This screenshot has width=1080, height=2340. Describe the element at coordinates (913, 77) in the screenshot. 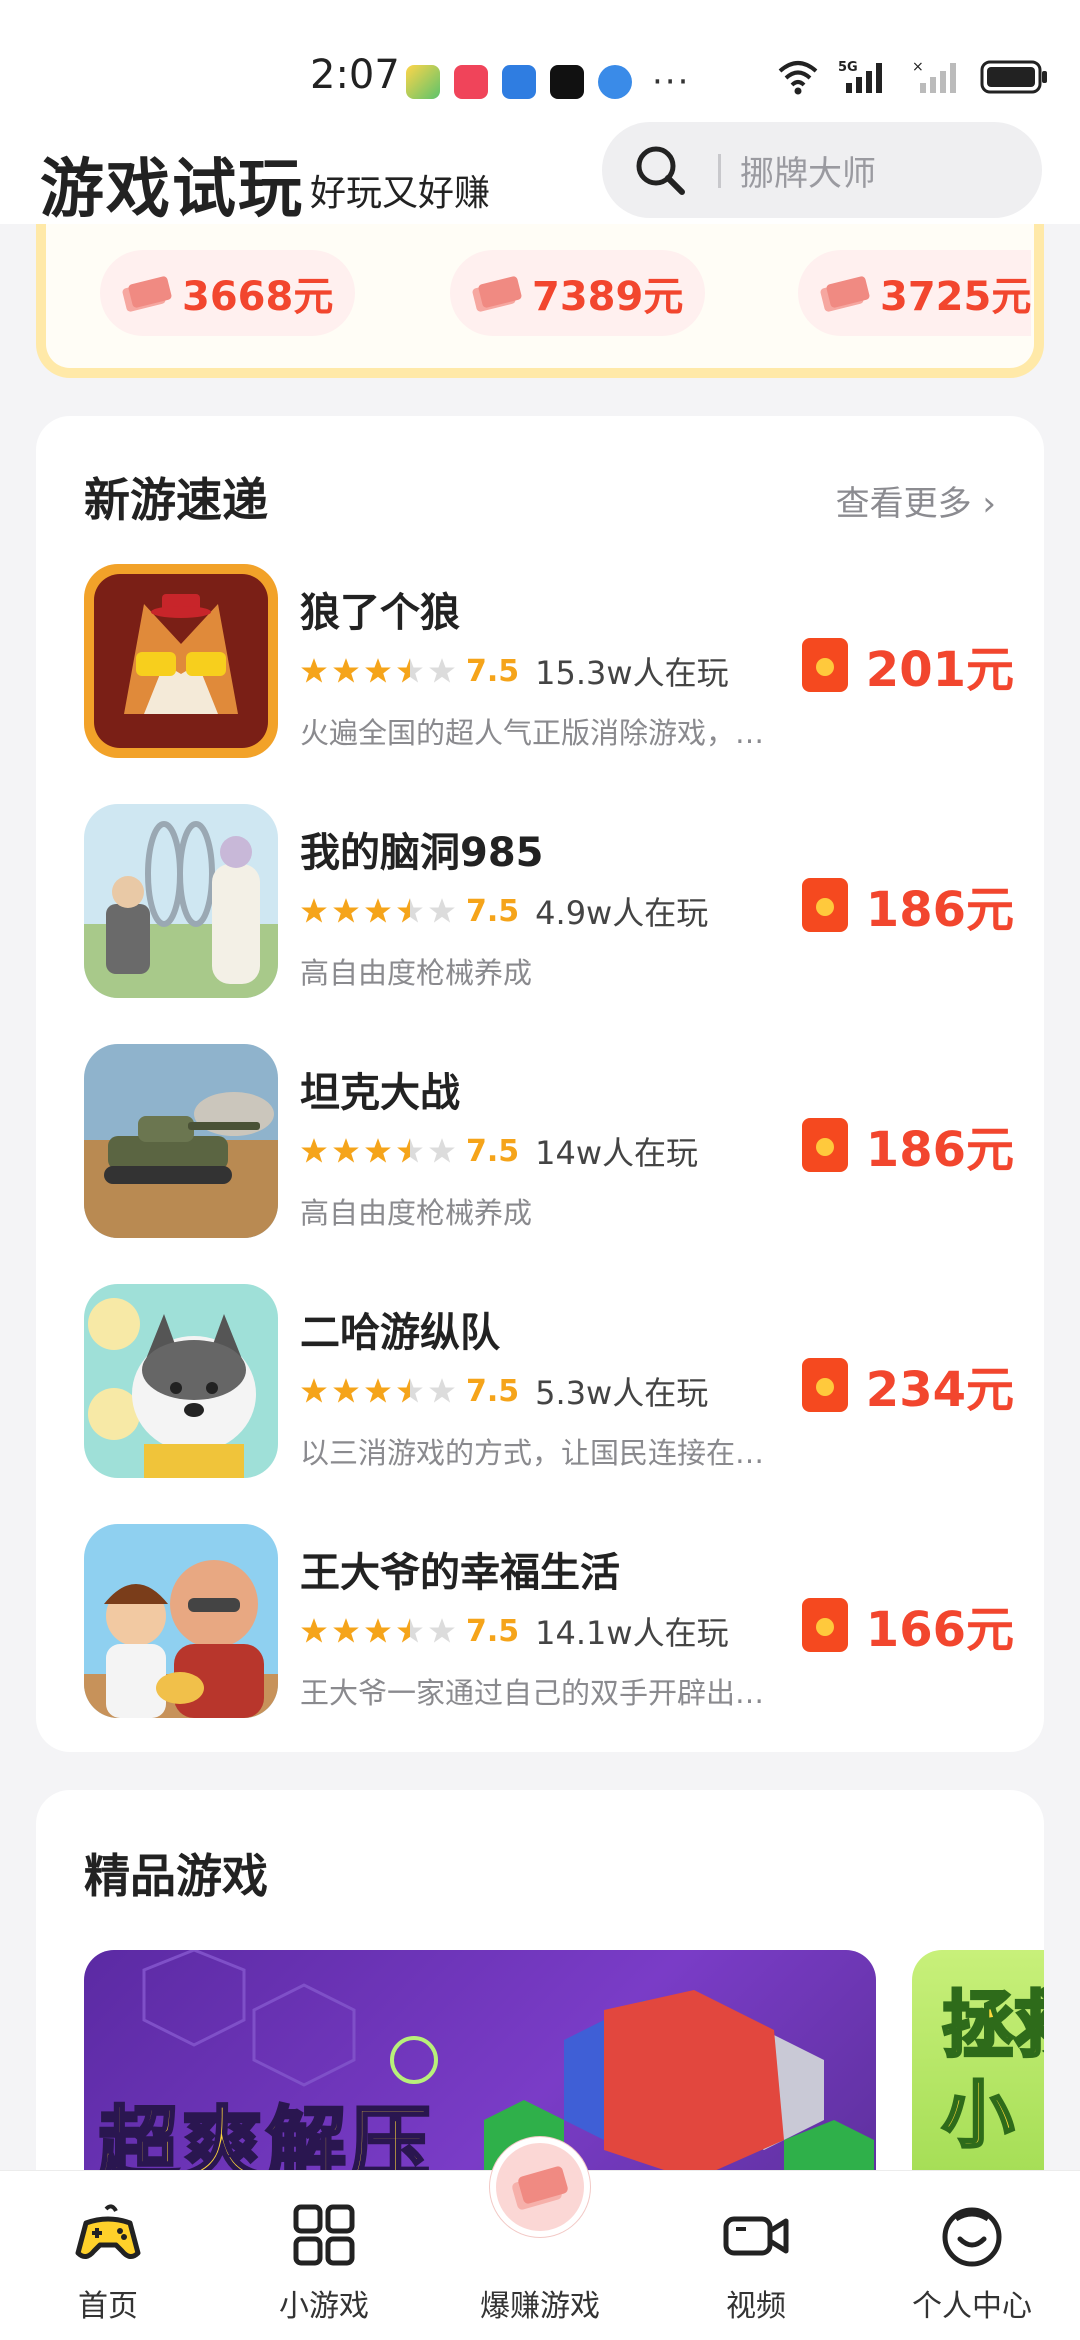

I see `system-icons: 5G ×` at that location.